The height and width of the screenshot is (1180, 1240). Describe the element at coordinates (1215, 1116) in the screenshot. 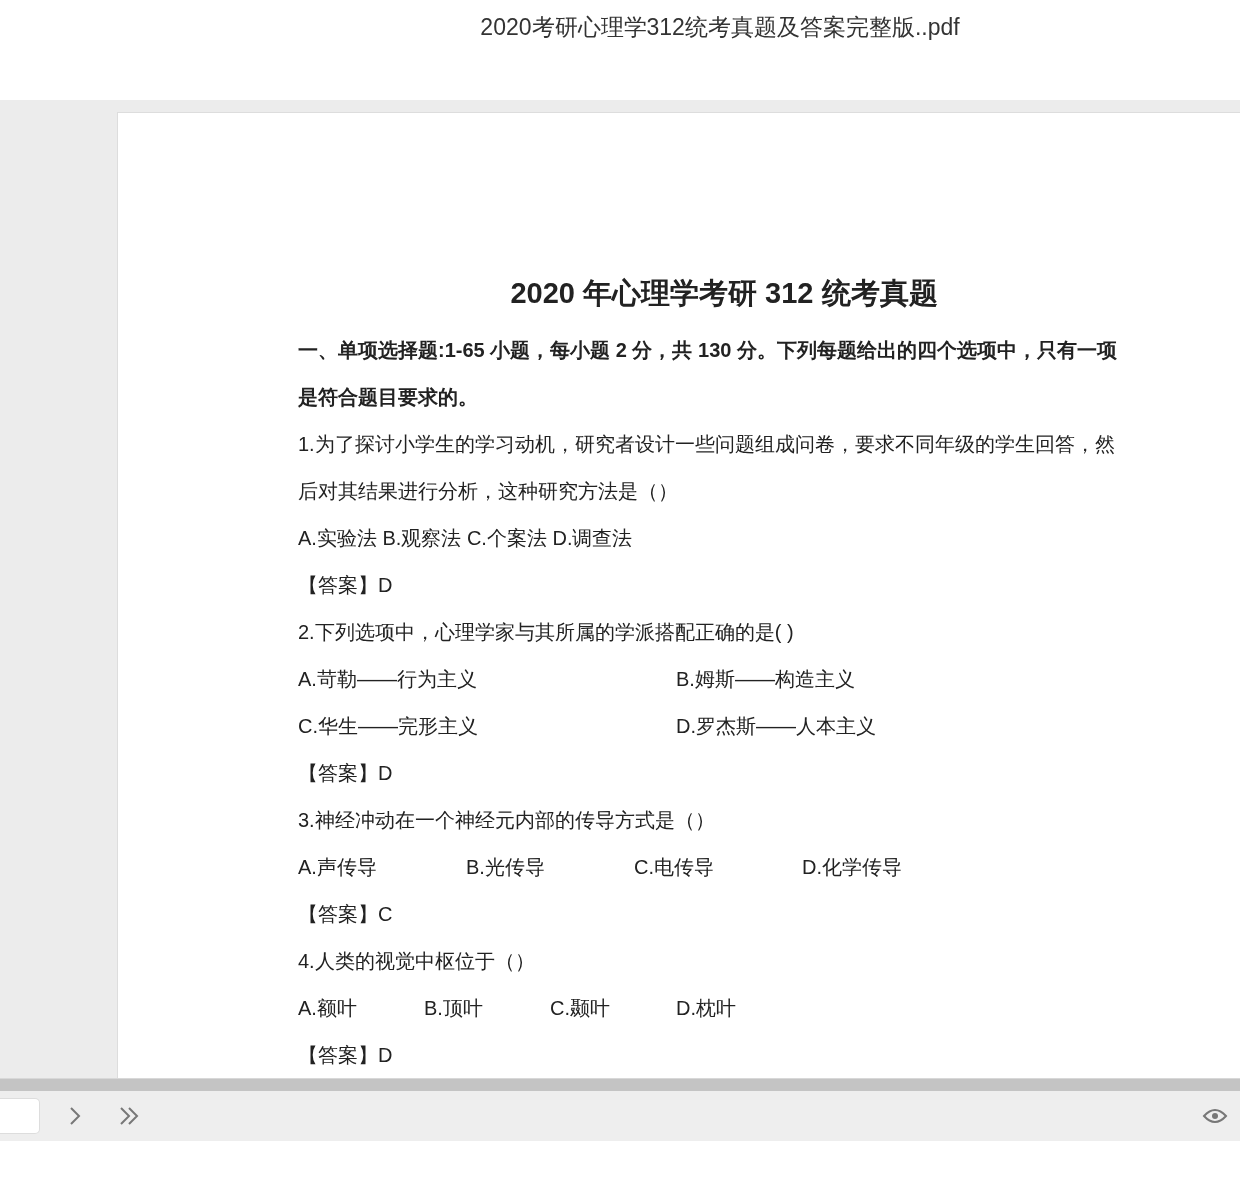

I see `eye-icon` at that location.